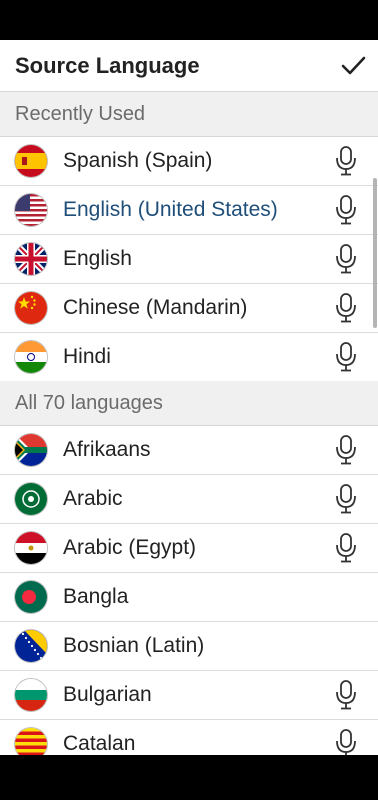 This screenshot has height=800, width=378. What do you see at coordinates (31, 646) in the screenshot?
I see `bosnia-flag-icon` at bounding box center [31, 646].